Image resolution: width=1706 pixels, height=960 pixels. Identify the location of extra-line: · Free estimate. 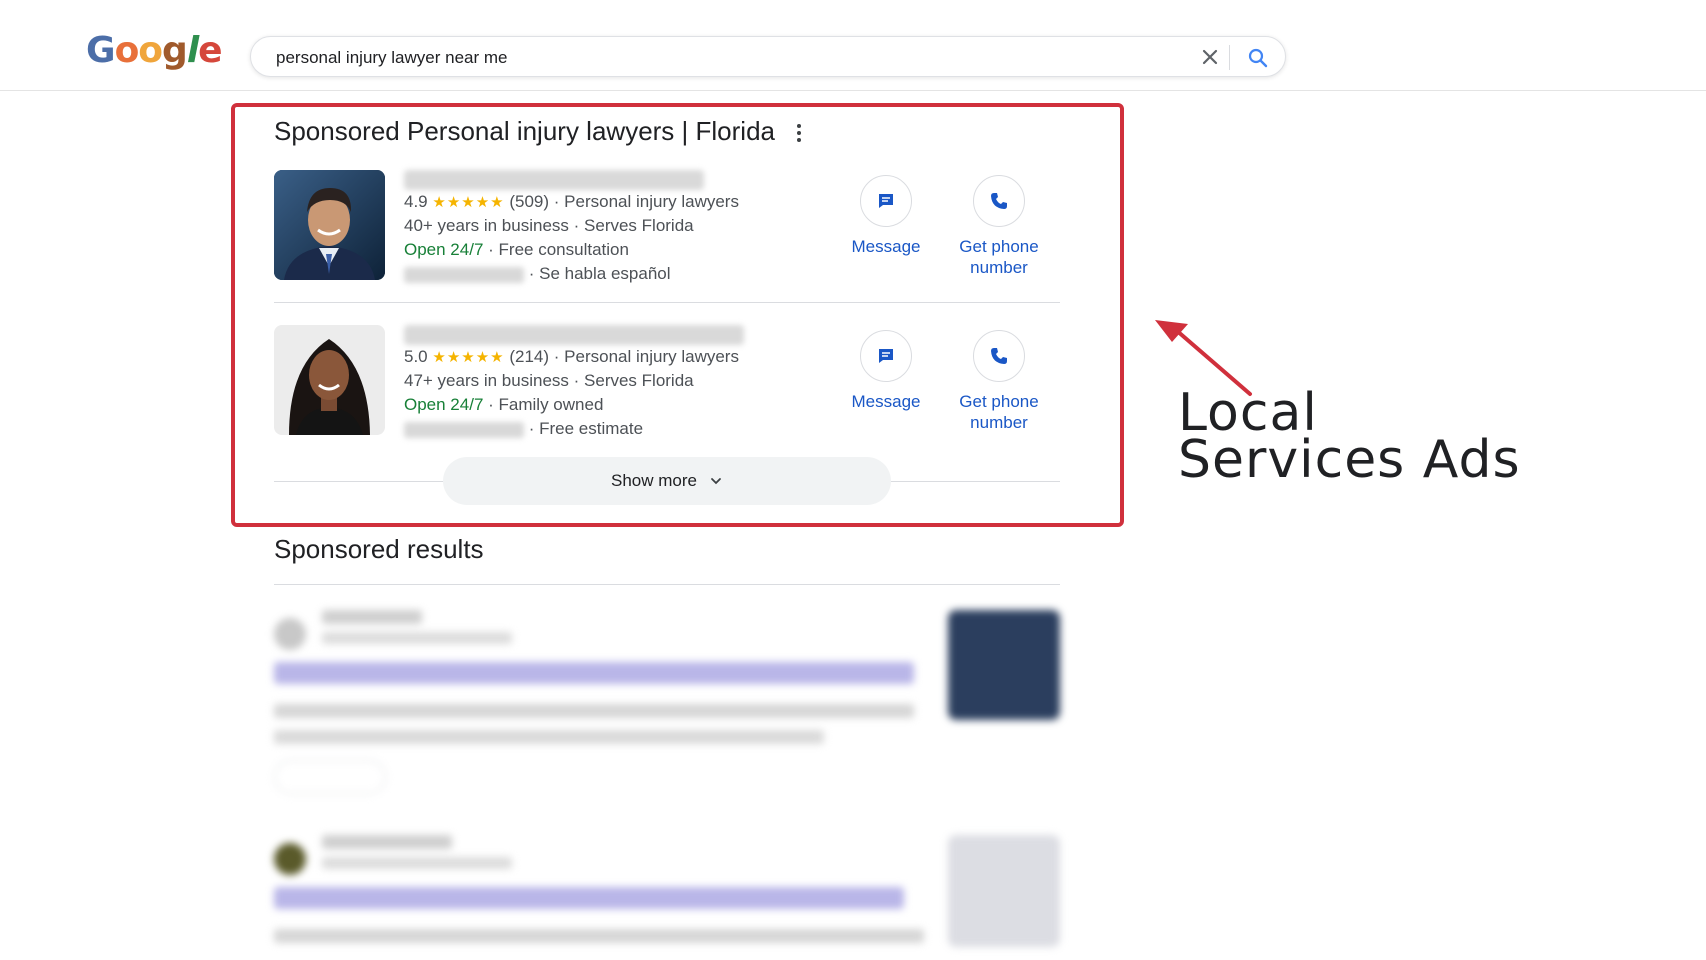
(523, 429).